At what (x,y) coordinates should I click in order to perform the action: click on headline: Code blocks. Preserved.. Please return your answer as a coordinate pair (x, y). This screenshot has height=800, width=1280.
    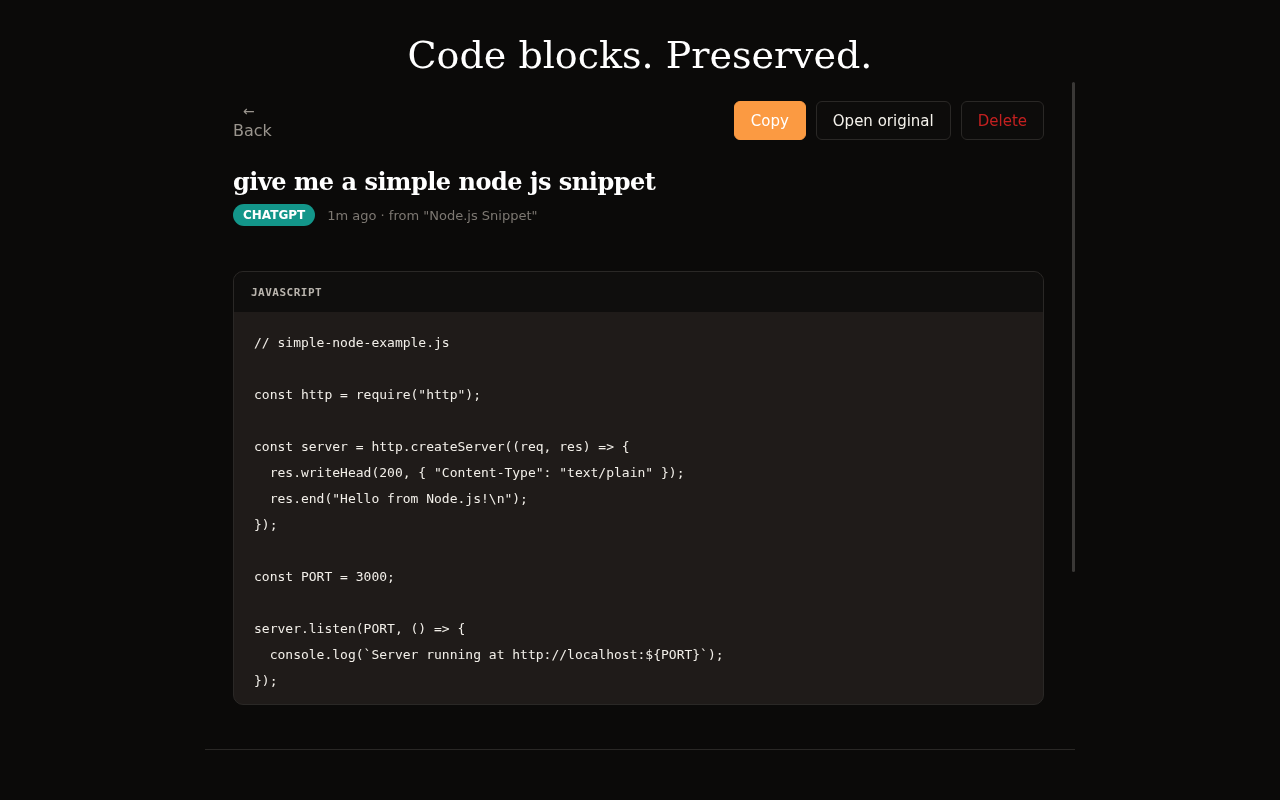
    Looking at the image, I should click on (640, 55).